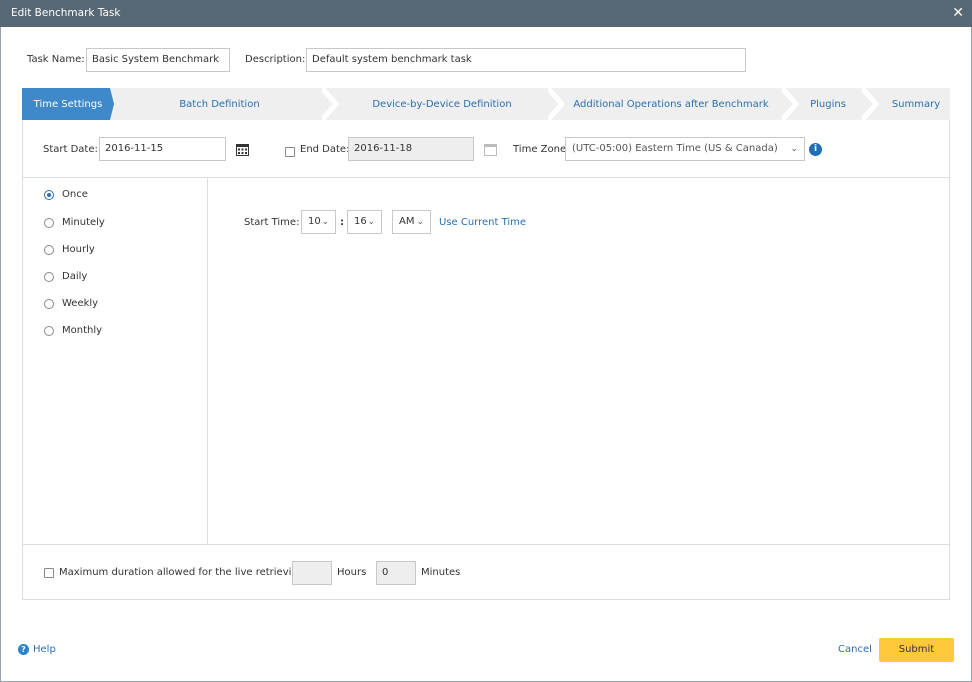 The image size is (972, 682). I want to click on hours-input, so click(312, 573).